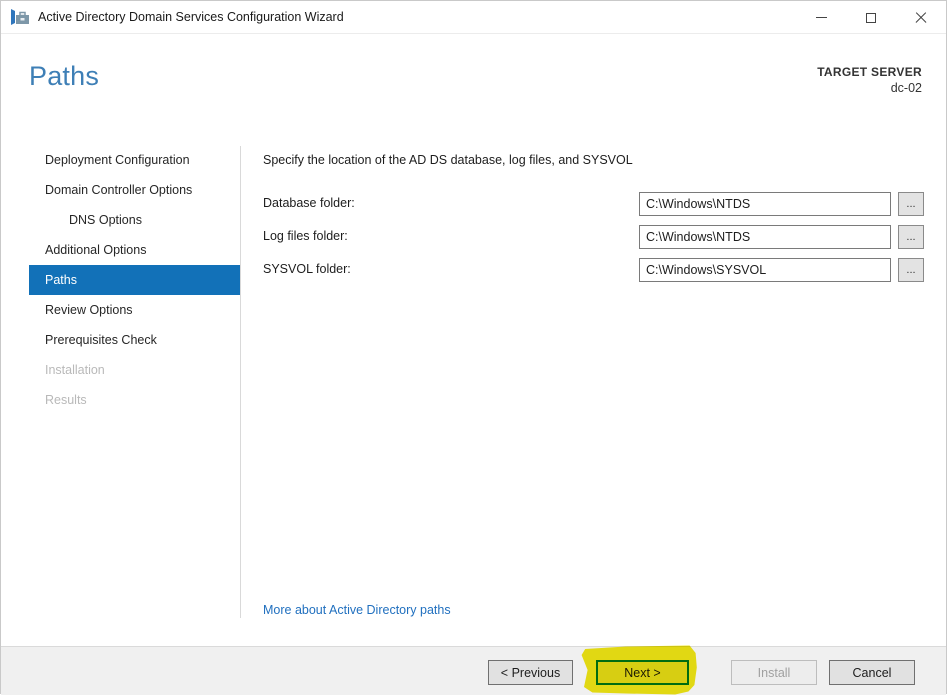 The width and height of the screenshot is (947, 695). I want to click on minimize-button, so click(821, 17).